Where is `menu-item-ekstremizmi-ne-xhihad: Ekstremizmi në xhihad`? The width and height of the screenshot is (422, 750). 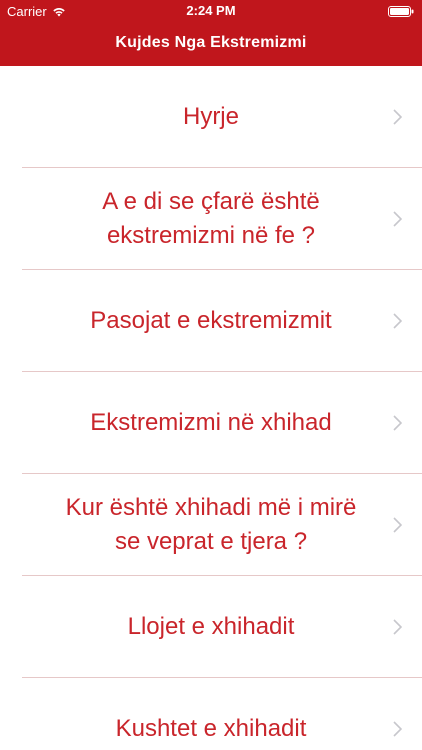
menu-item-ekstremizmi-ne-xhihad: Ekstremizmi në xhihad is located at coordinates (211, 423).